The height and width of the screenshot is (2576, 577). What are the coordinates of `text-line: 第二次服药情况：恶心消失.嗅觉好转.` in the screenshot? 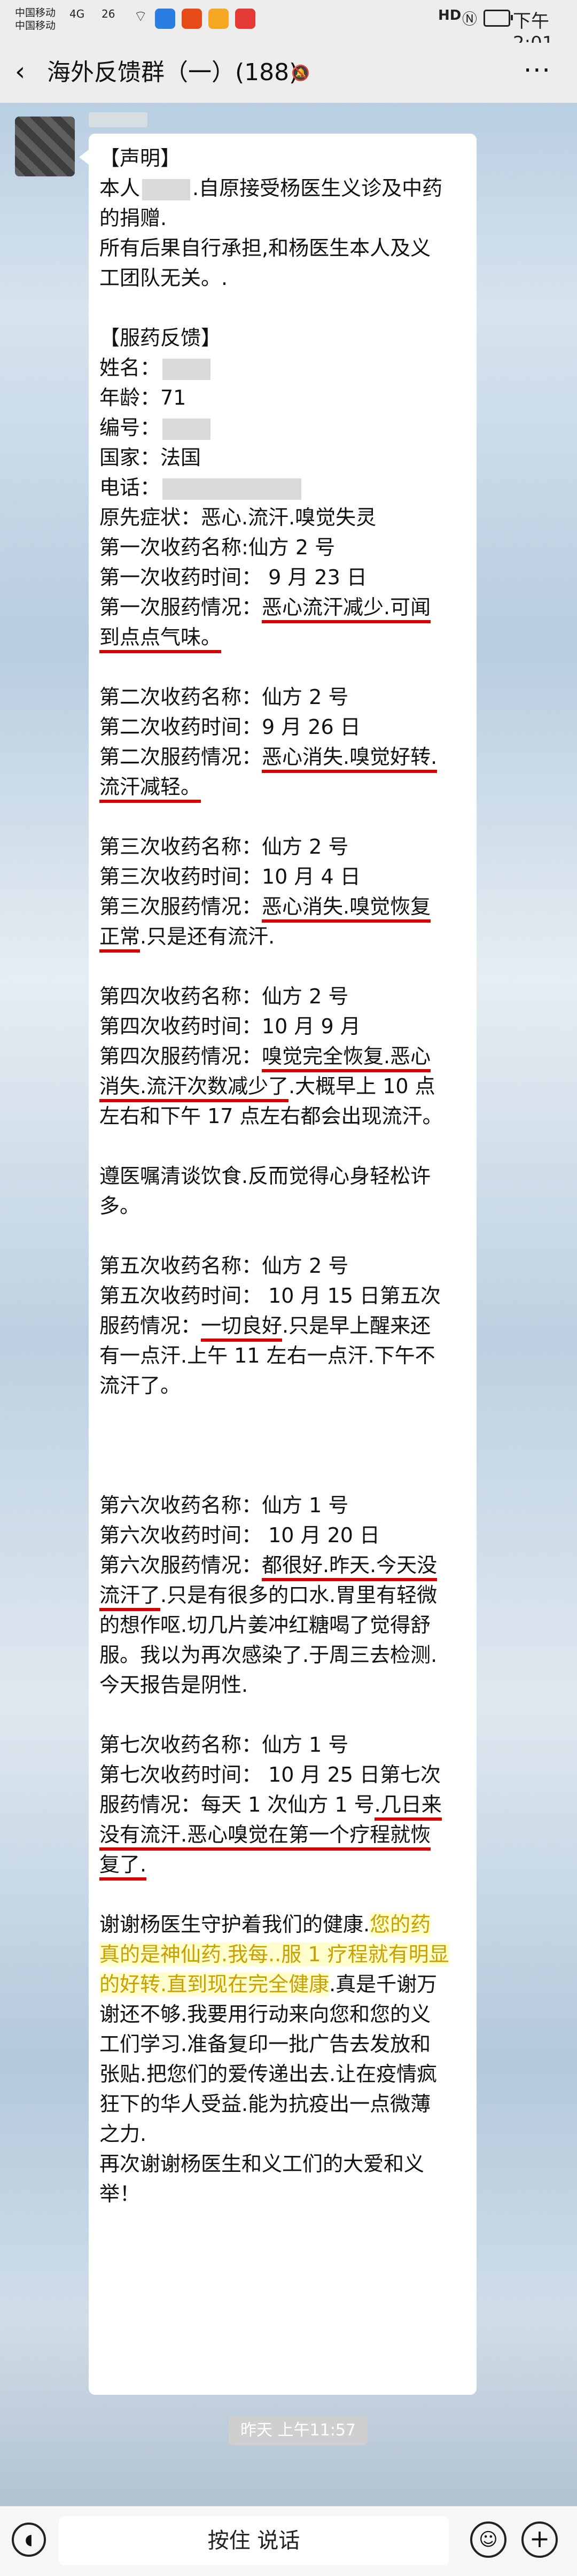 It's located at (282, 758).